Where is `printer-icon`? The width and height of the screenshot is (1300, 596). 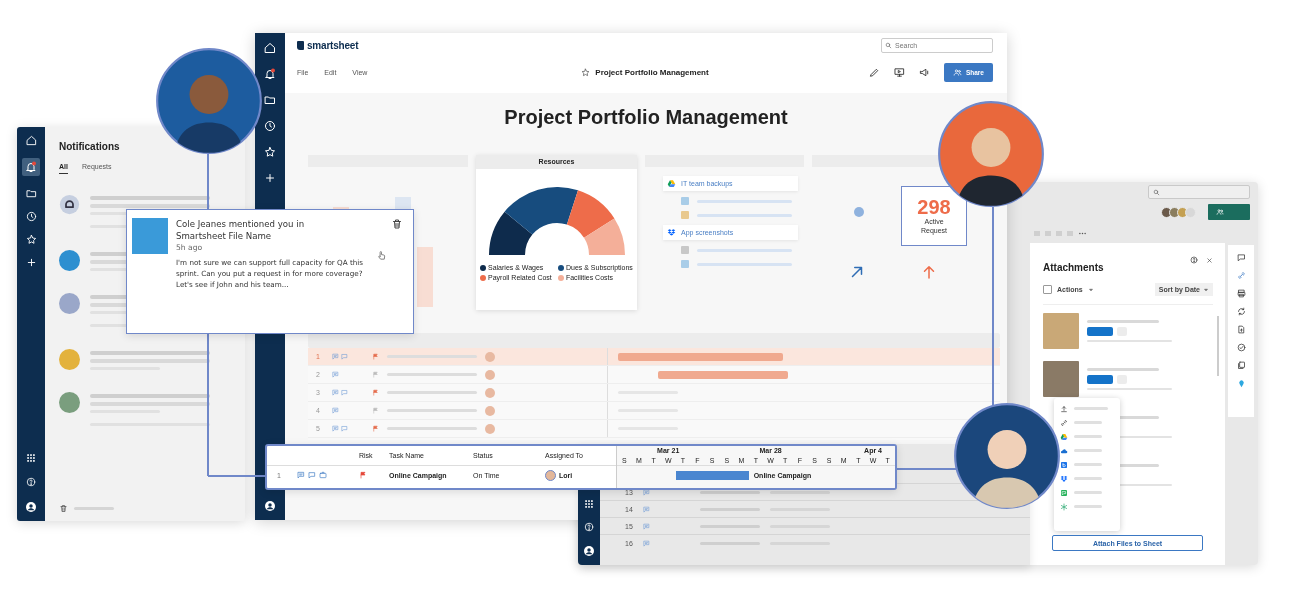
printer-icon is located at coordinates (1241, 293).